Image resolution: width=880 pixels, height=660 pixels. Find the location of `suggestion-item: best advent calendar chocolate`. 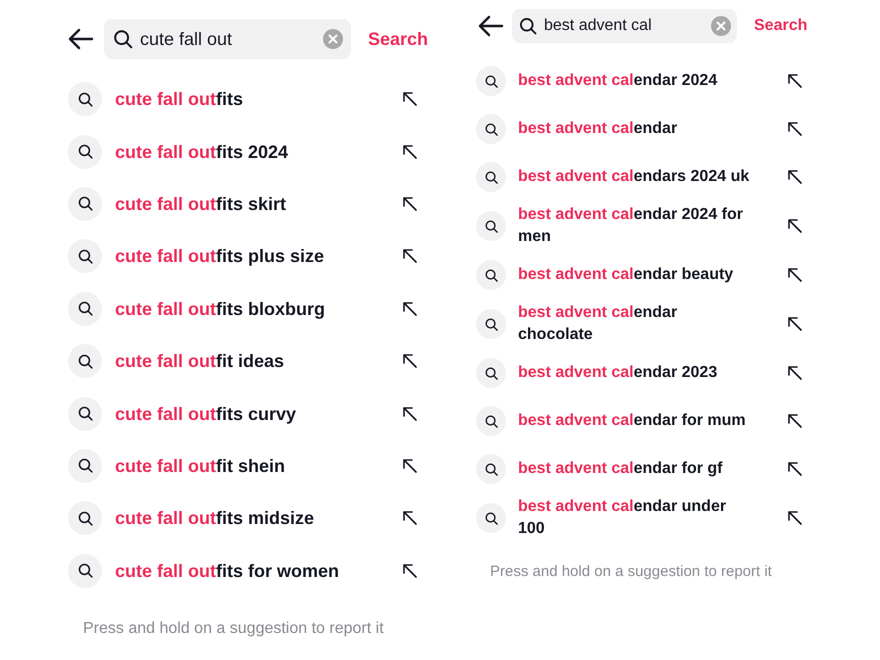

suggestion-item: best advent calendar chocolate is located at coordinates (648, 324).